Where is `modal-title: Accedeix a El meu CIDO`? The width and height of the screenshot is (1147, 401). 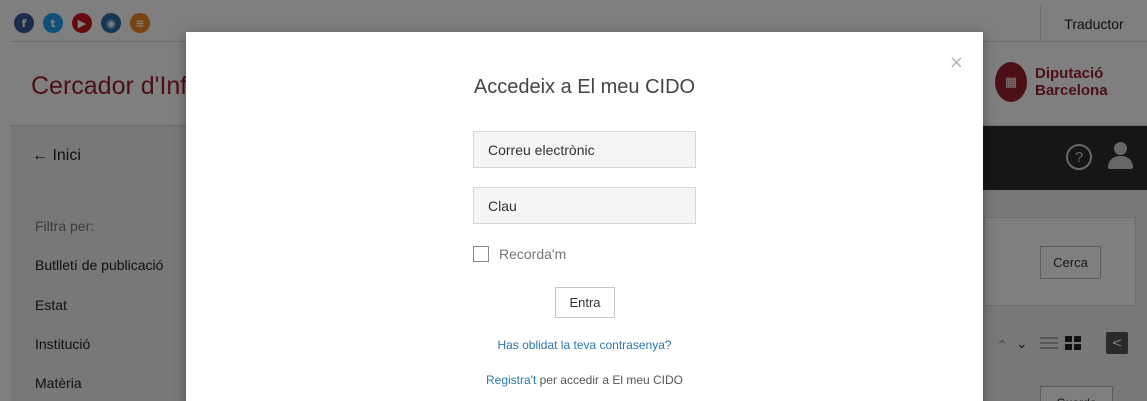 modal-title: Accedeix a El meu CIDO is located at coordinates (584, 87).